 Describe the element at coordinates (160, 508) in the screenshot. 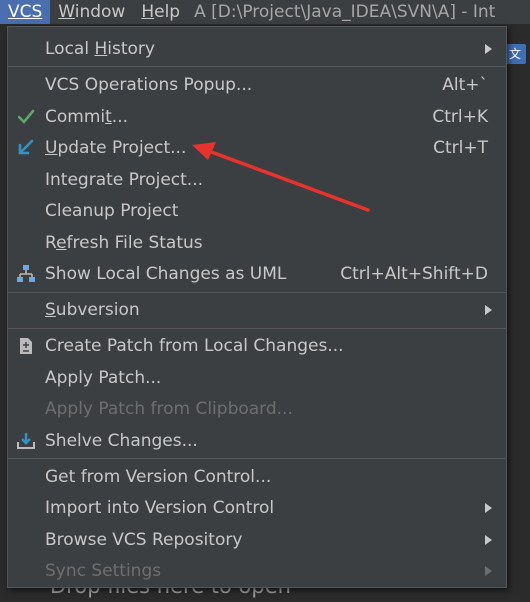

I see `menu-item-label: Import into Version Control` at that location.